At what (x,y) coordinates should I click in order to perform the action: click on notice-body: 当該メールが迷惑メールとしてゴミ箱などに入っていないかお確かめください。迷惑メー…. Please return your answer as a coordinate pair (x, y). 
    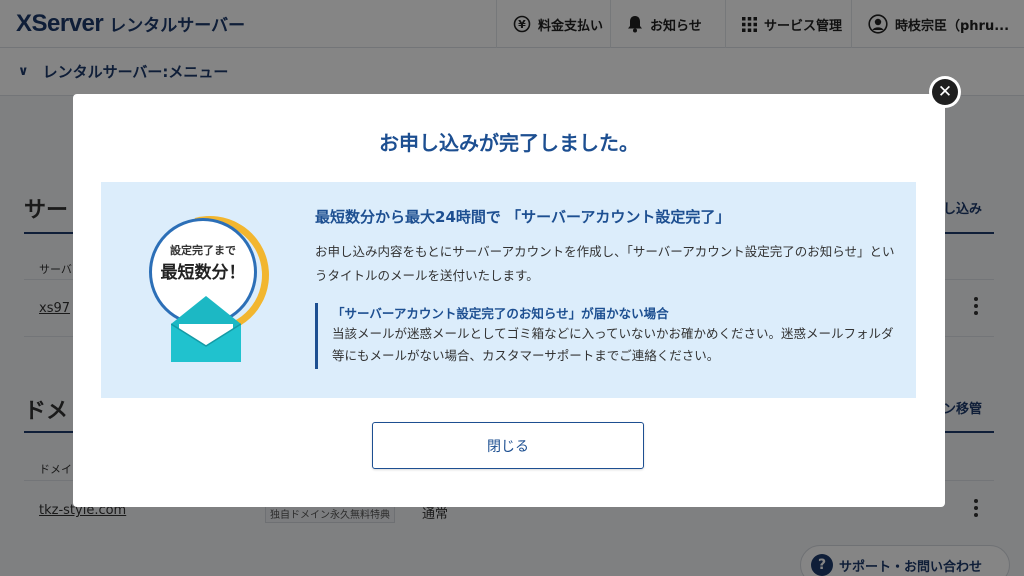
    Looking at the image, I should click on (613, 344).